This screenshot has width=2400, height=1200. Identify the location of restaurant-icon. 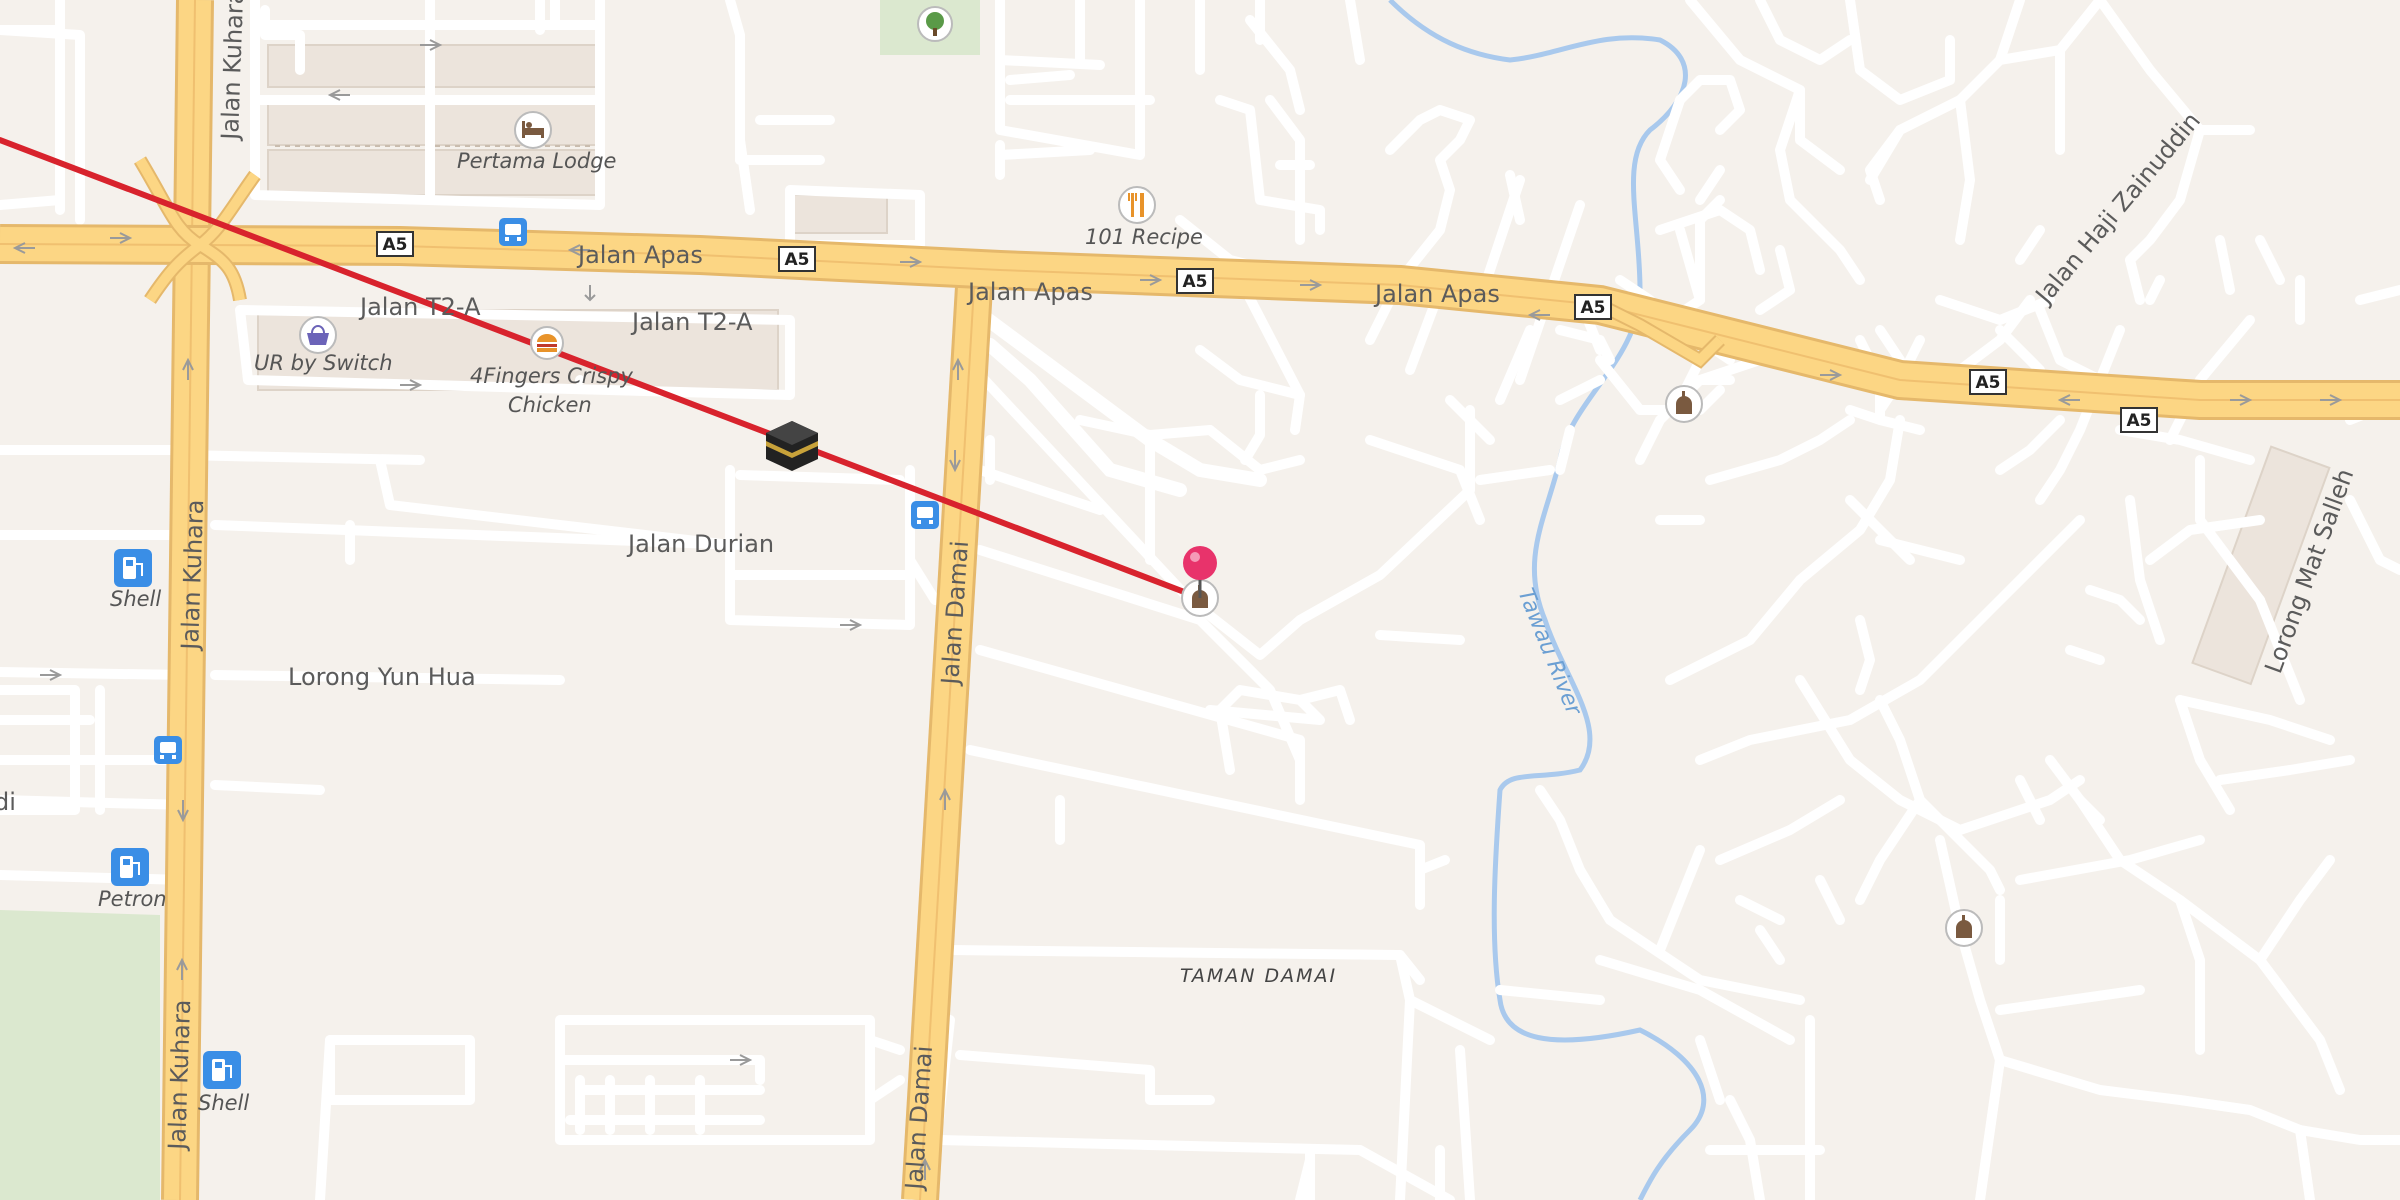
(1137, 205).